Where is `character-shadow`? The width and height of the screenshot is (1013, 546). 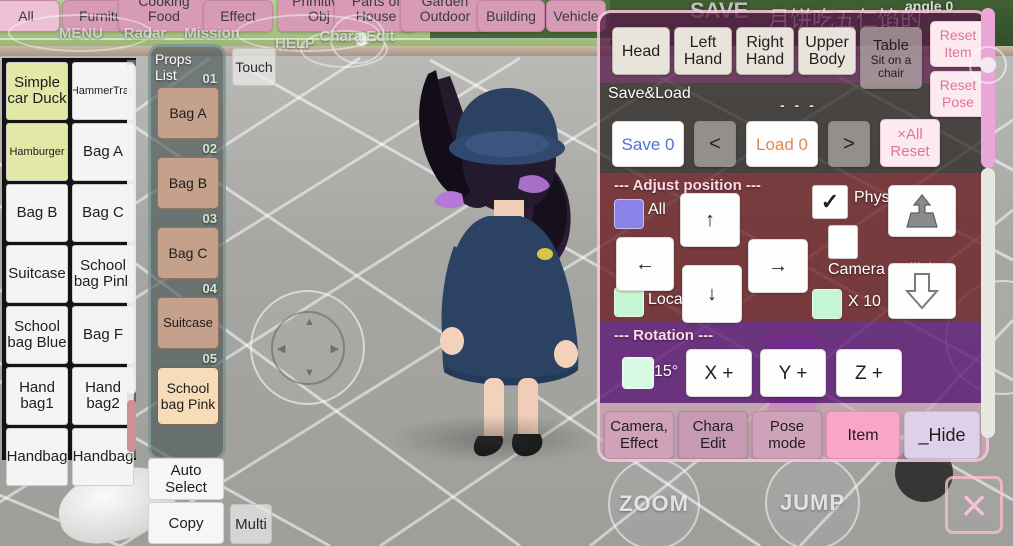
character-shadow is located at coordinates (495, 439).